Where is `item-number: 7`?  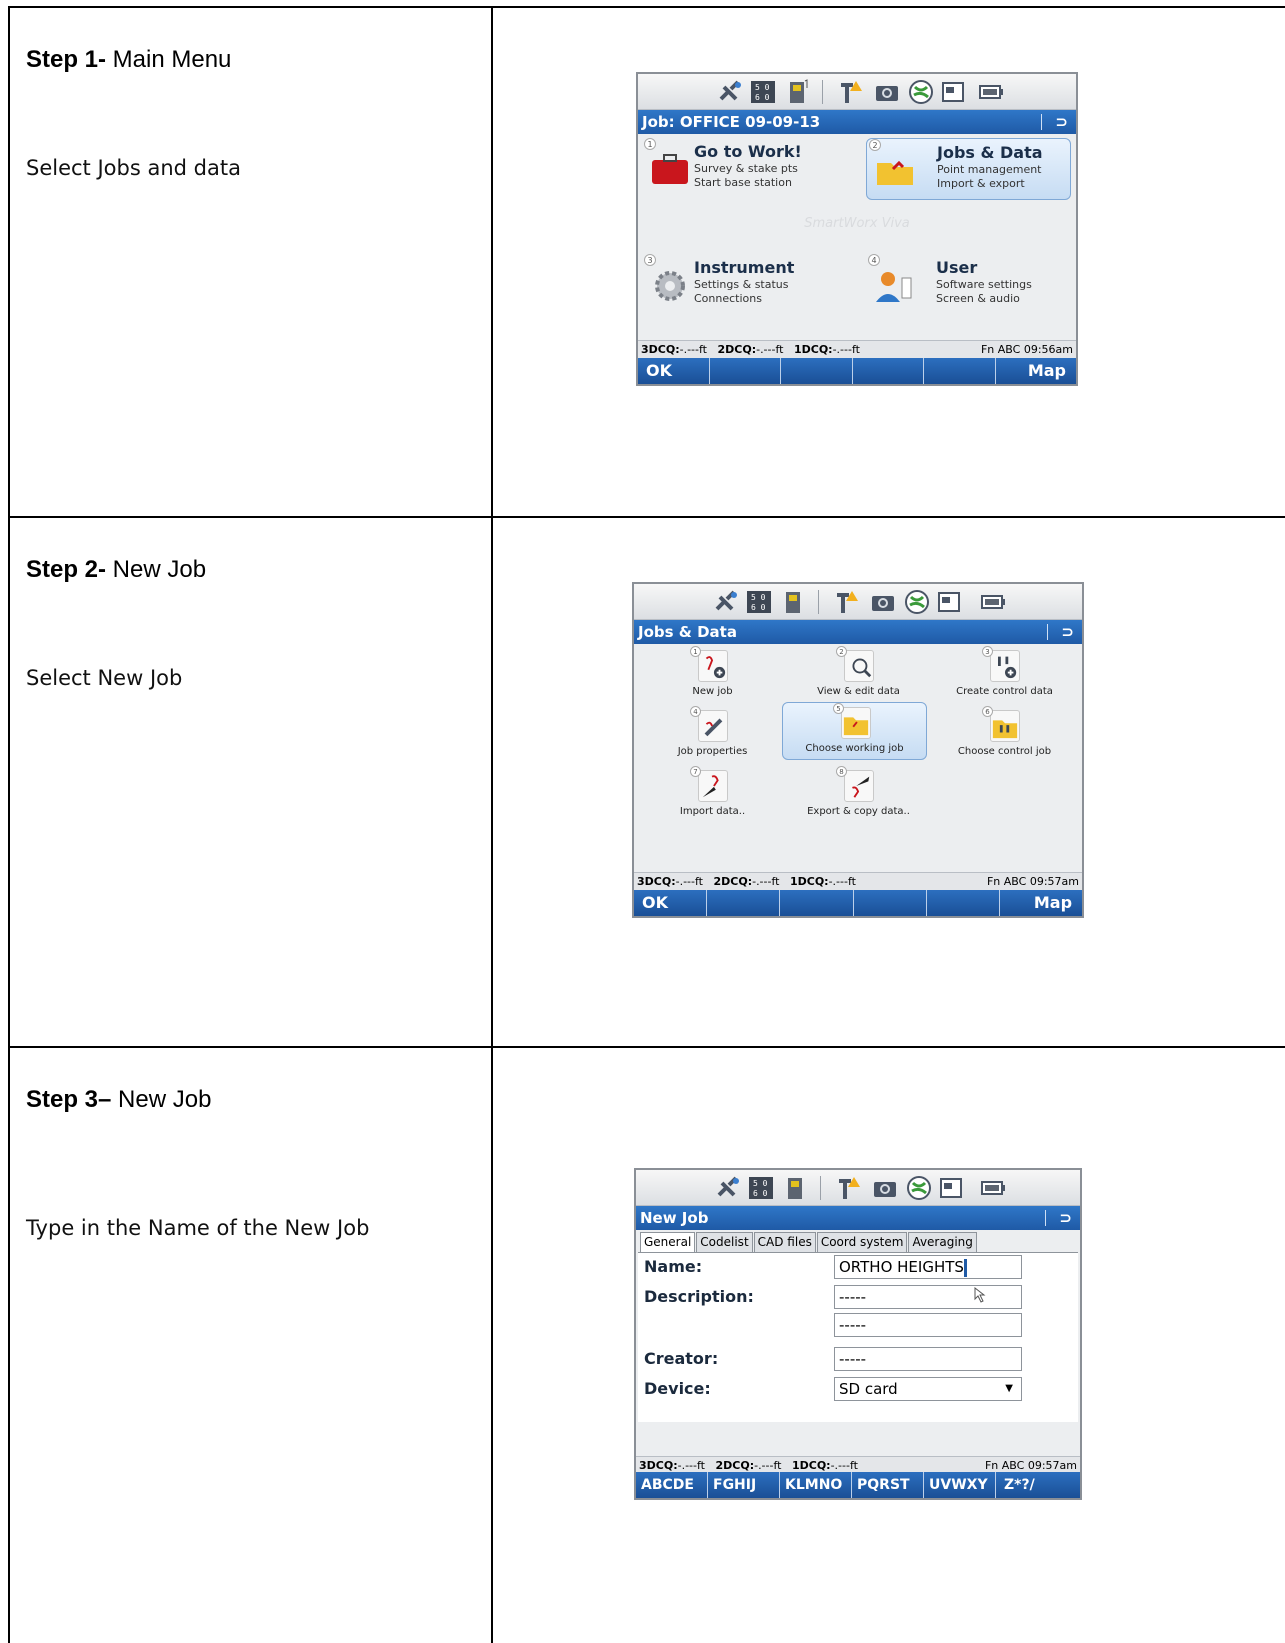 item-number: 7 is located at coordinates (695, 771).